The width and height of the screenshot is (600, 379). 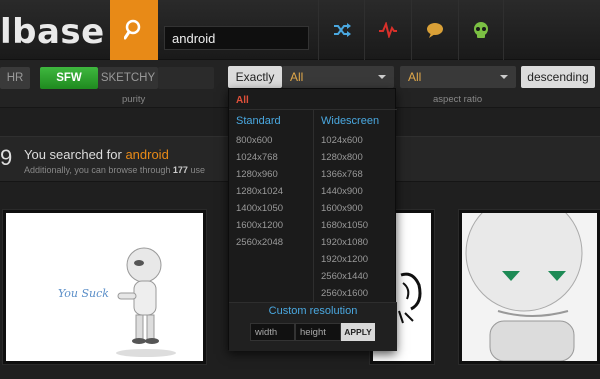 What do you see at coordinates (458, 99) in the screenshot?
I see `aspect-ratio-label: aspect ratio` at bounding box center [458, 99].